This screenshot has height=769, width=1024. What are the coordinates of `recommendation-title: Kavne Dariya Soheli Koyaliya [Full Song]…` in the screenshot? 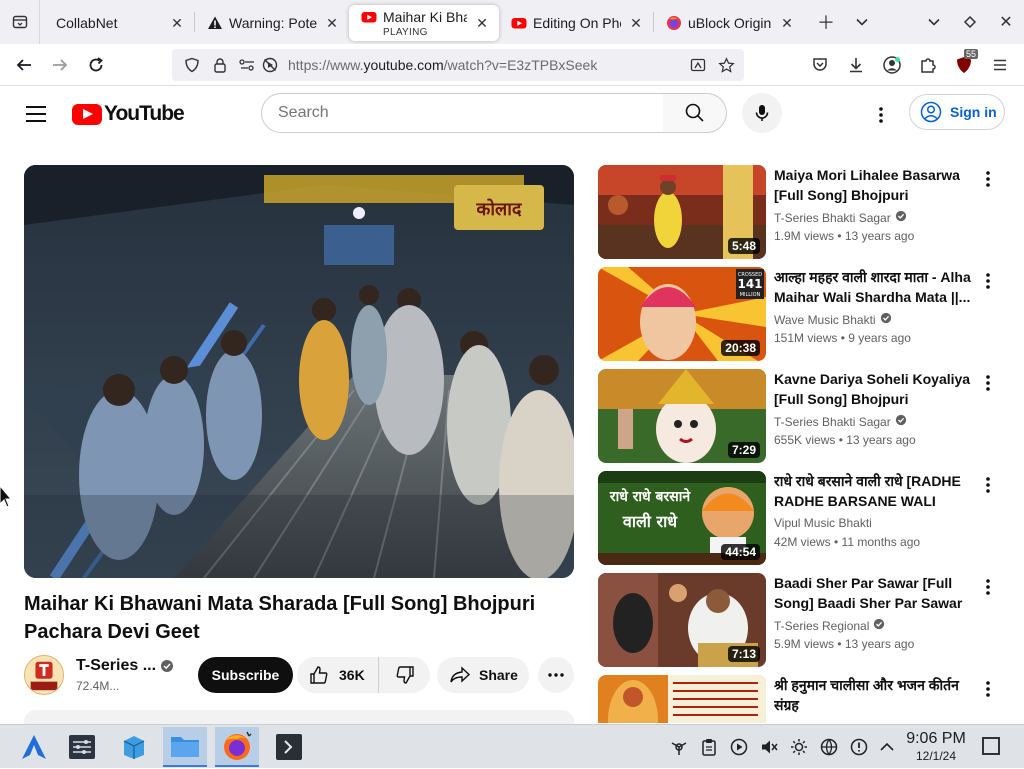 It's located at (874, 389).